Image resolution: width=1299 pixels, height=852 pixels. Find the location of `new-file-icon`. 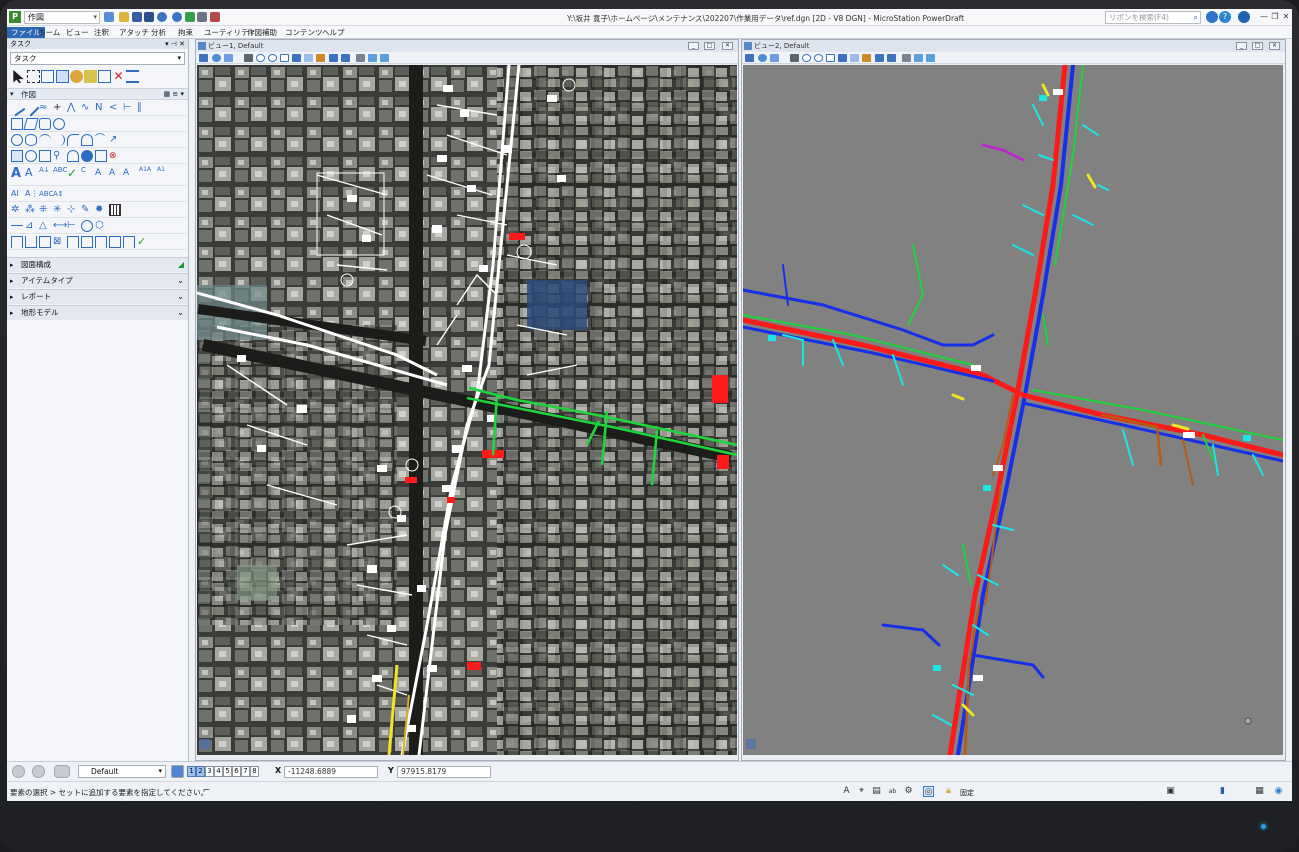

new-file-icon is located at coordinates (109, 17).